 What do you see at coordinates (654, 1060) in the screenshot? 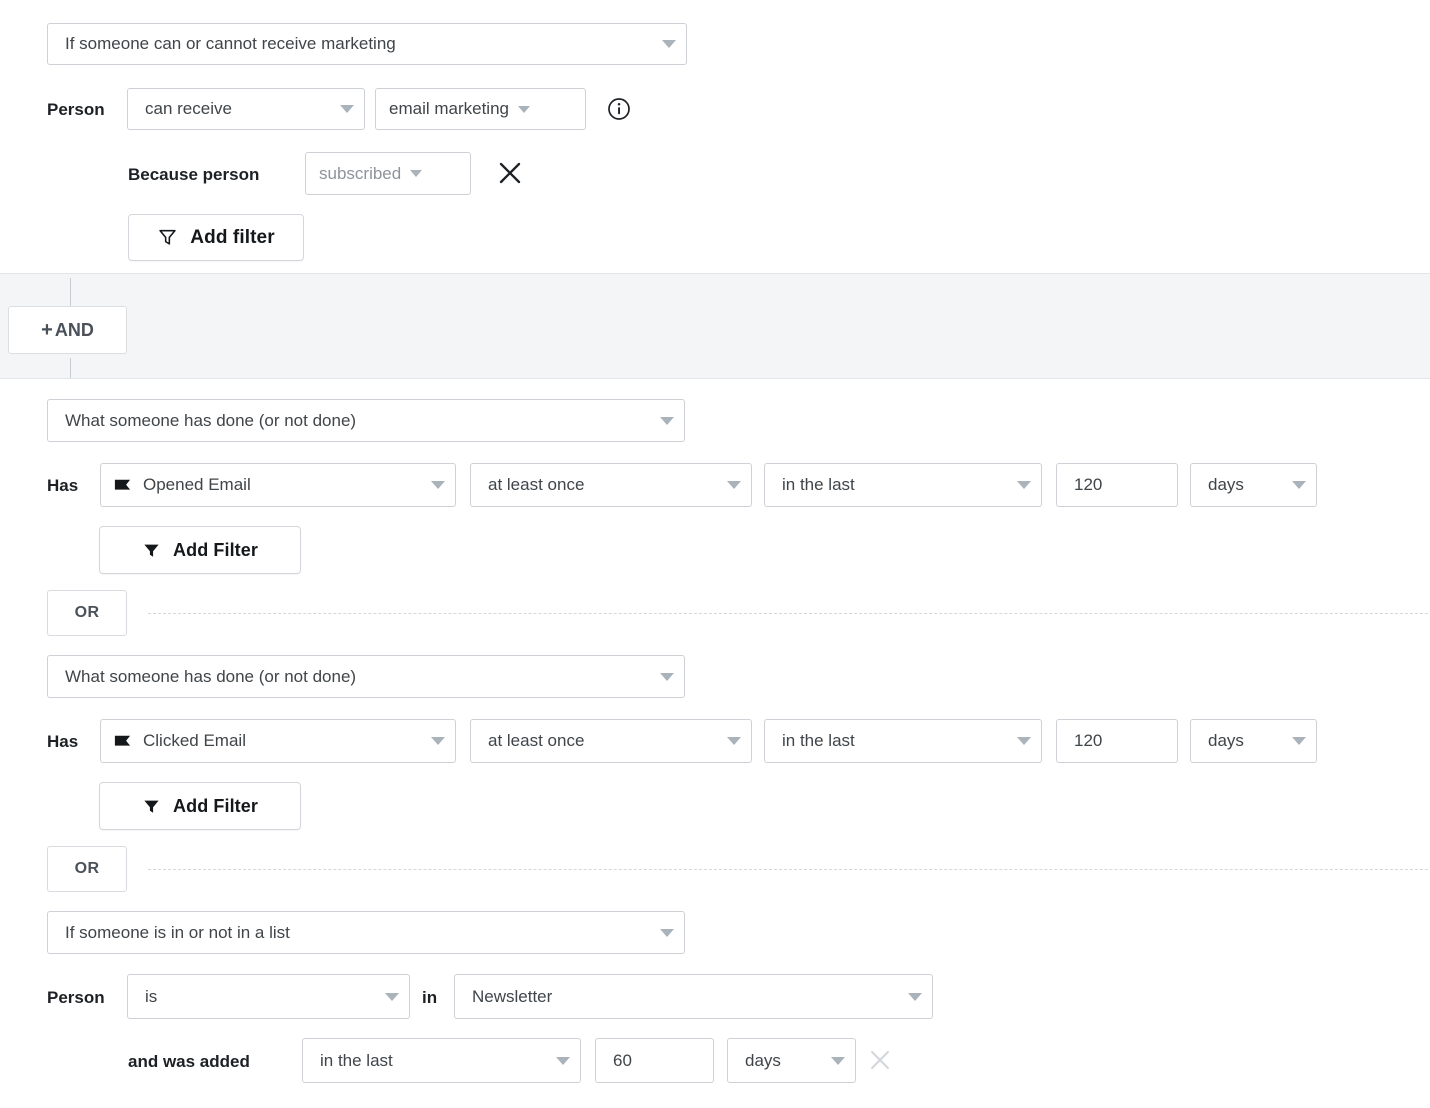
I see `condition-c-amount-input: 60` at bounding box center [654, 1060].